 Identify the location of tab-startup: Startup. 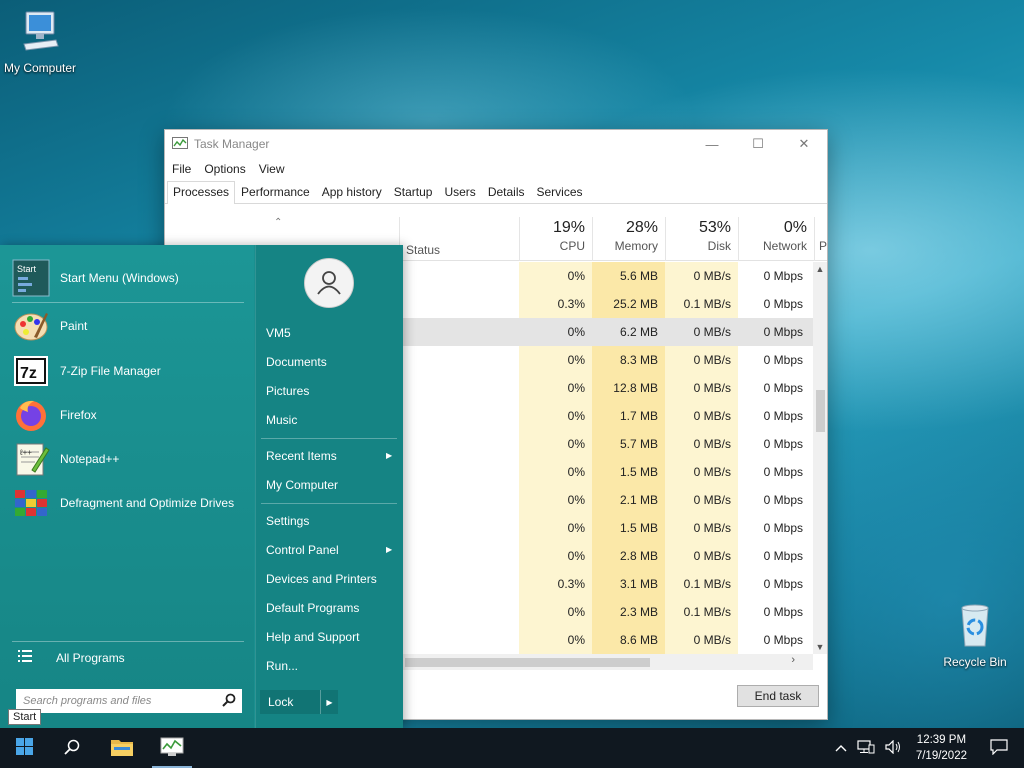
(413, 192).